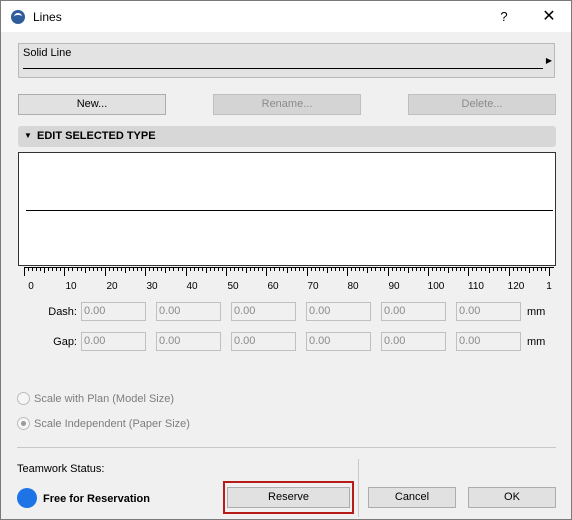  I want to click on collapse-triangle-icon: ▼, so click(28, 135).